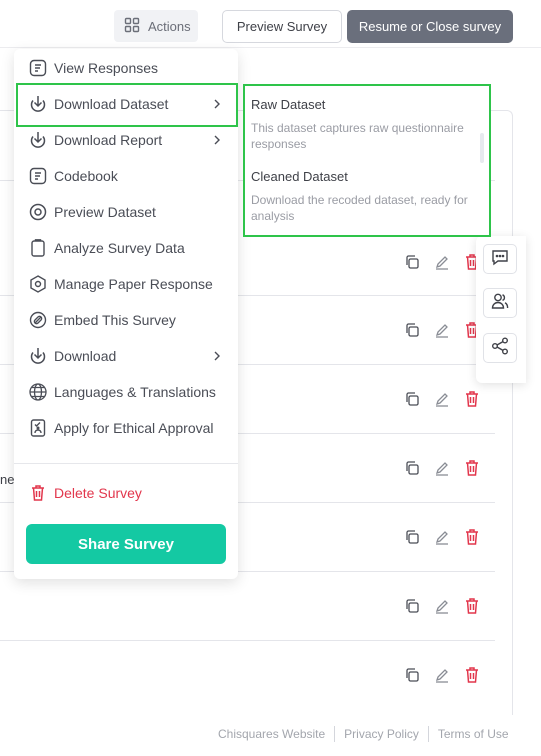 This screenshot has height=756, width=541. I want to click on comment-icon, so click(500, 259).